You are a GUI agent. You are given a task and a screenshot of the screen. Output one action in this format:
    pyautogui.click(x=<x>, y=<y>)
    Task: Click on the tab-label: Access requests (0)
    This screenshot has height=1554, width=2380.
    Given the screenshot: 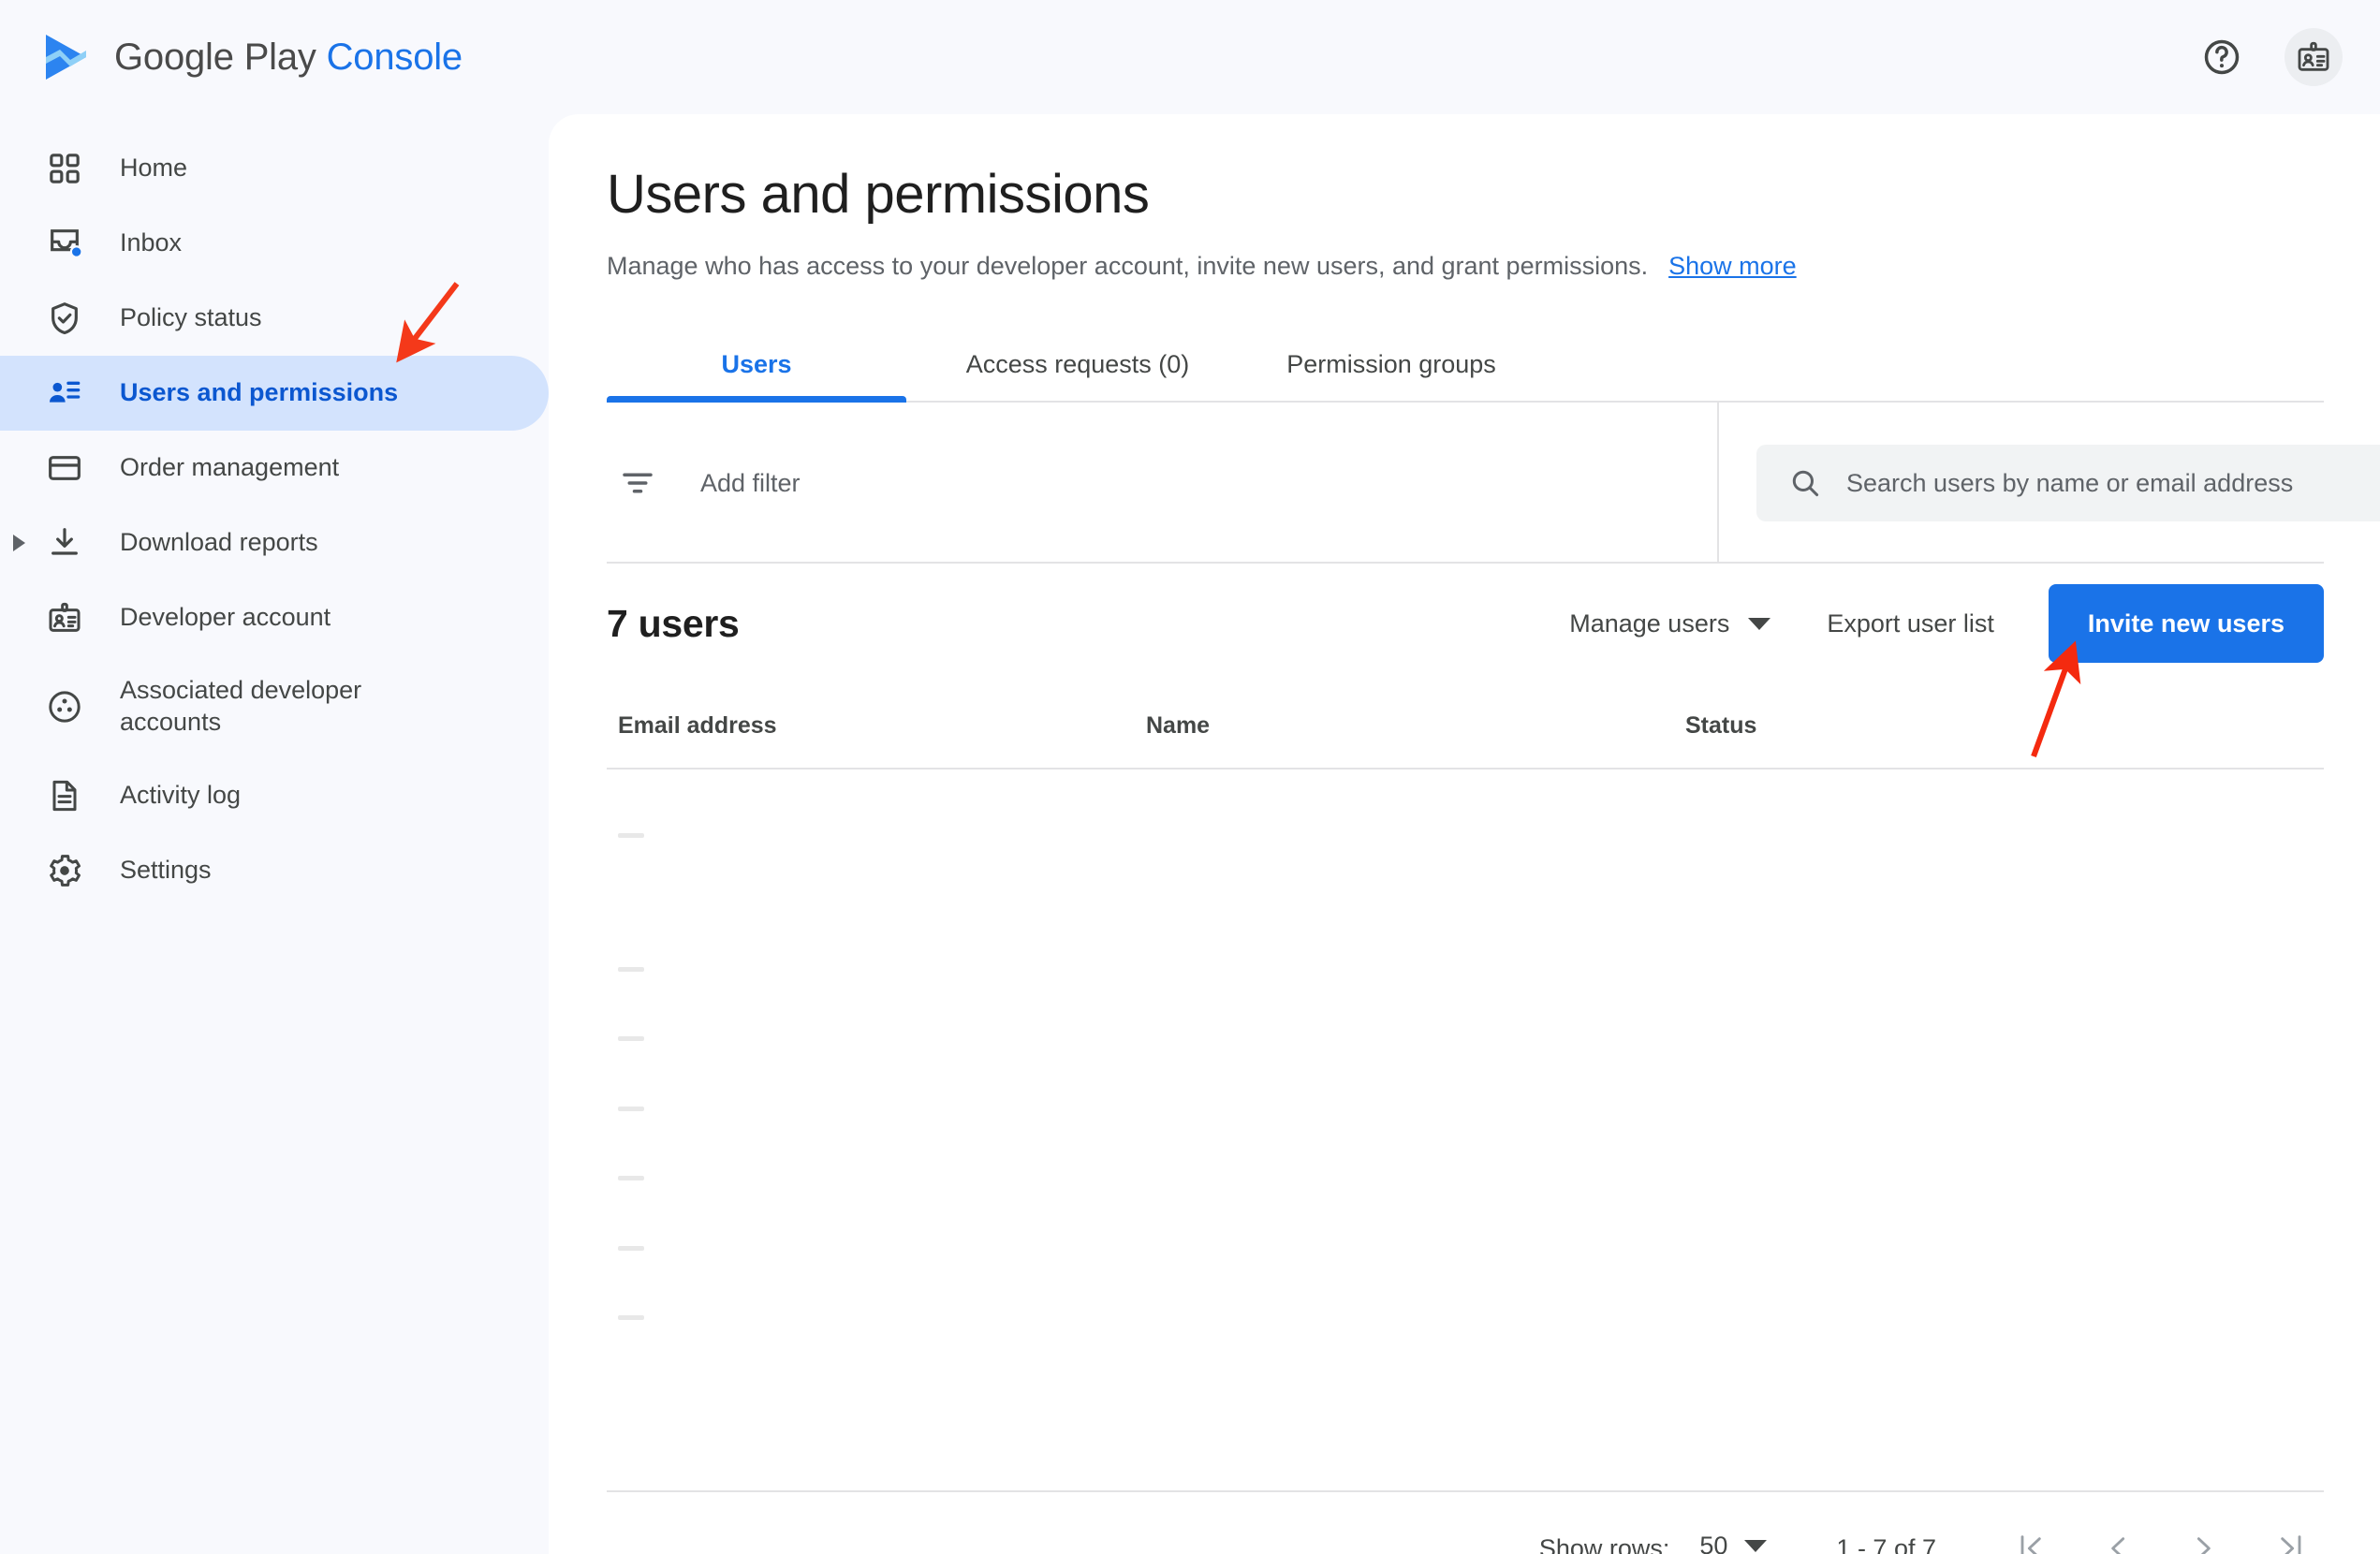 What is the action you would take?
    pyautogui.click(x=1077, y=363)
    